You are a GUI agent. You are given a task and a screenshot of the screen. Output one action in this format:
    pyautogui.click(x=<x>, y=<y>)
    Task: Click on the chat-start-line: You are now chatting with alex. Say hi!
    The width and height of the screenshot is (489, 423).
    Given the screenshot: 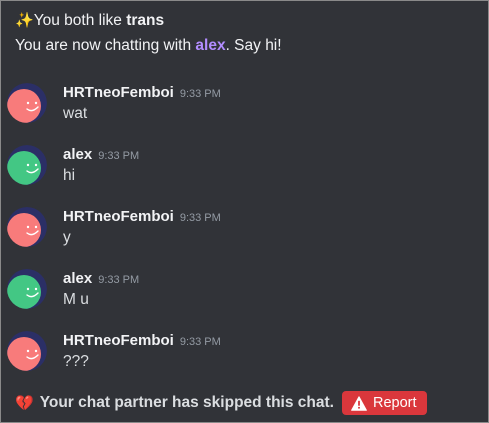 What is the action you would take?
    pyautogui.click(x=148, y=46)
    